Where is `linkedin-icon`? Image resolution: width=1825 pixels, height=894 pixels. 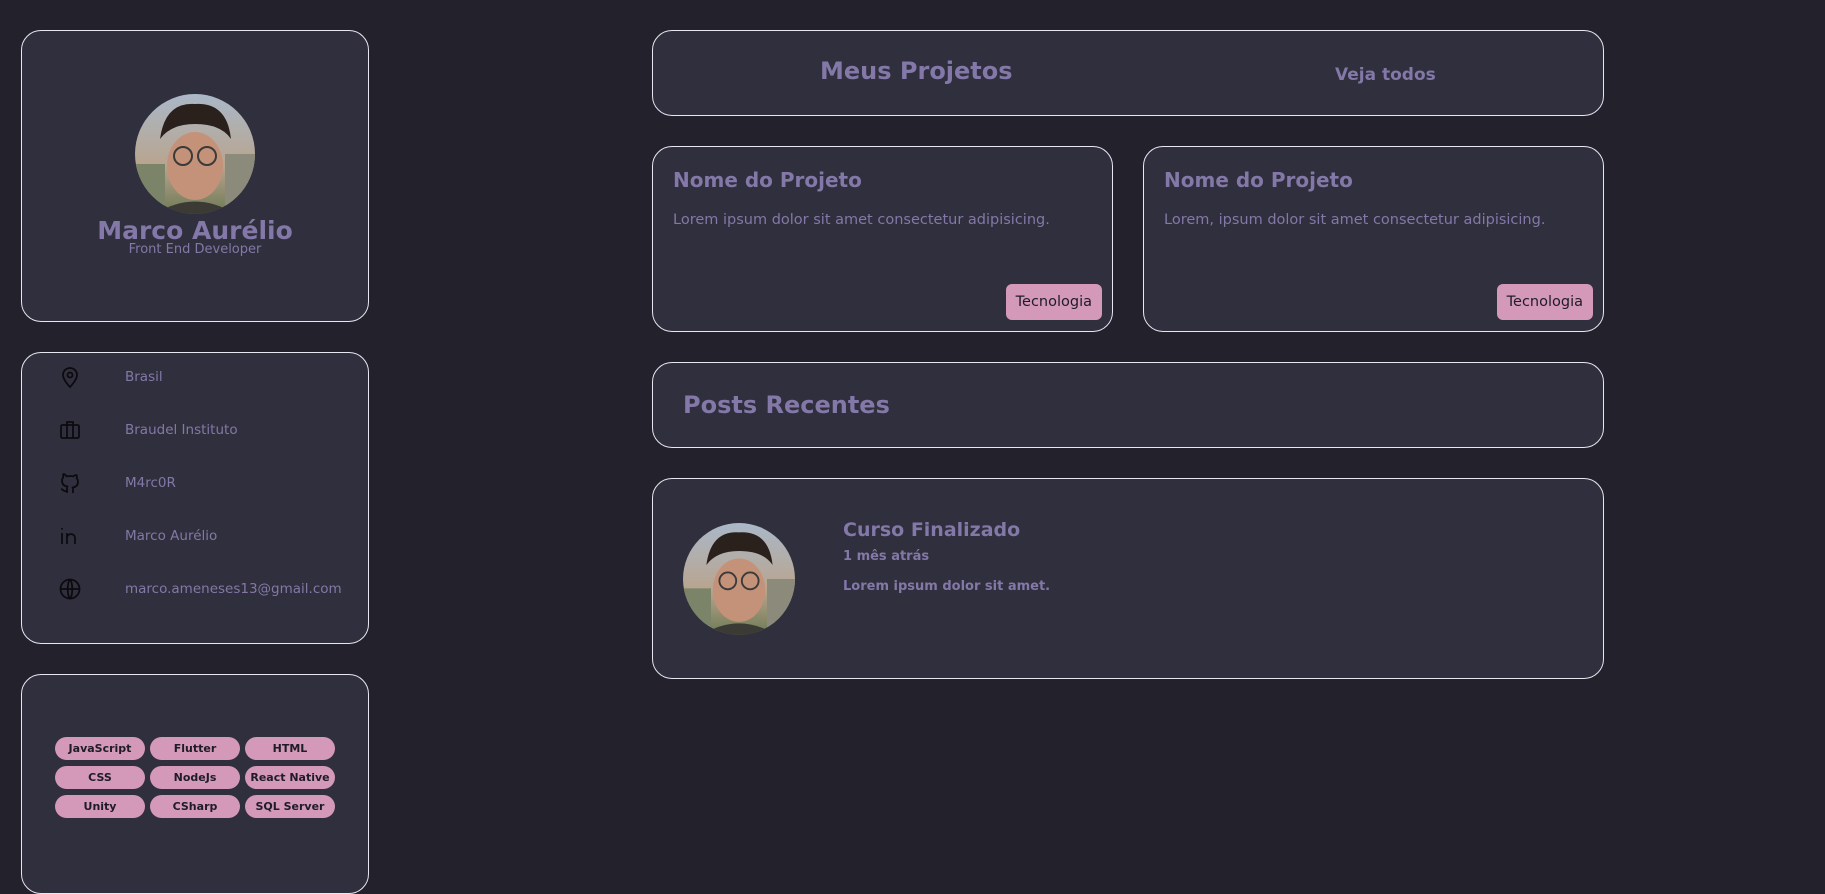
linkedin-icon is located at coordinates (70, 536).